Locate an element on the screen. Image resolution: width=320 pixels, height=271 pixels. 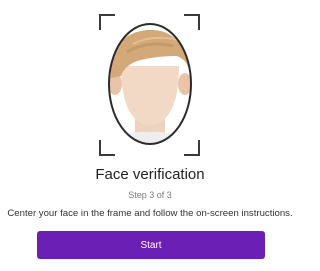
face-outline-icon is located at coordinates (150, 84).